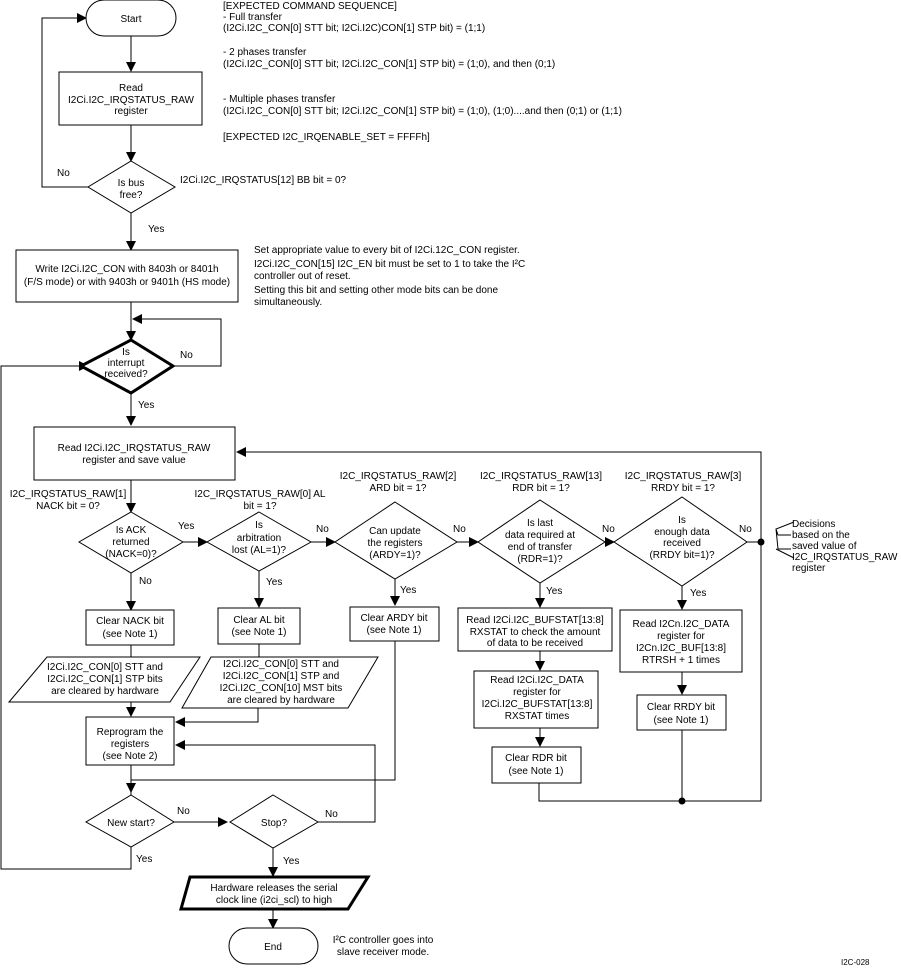 The image size is (901, 968). What do you see at coordinates (398, 488) in the screenshot?
I see `ard-condition: ARD bit = 1?` at bounding box center [398, 488].